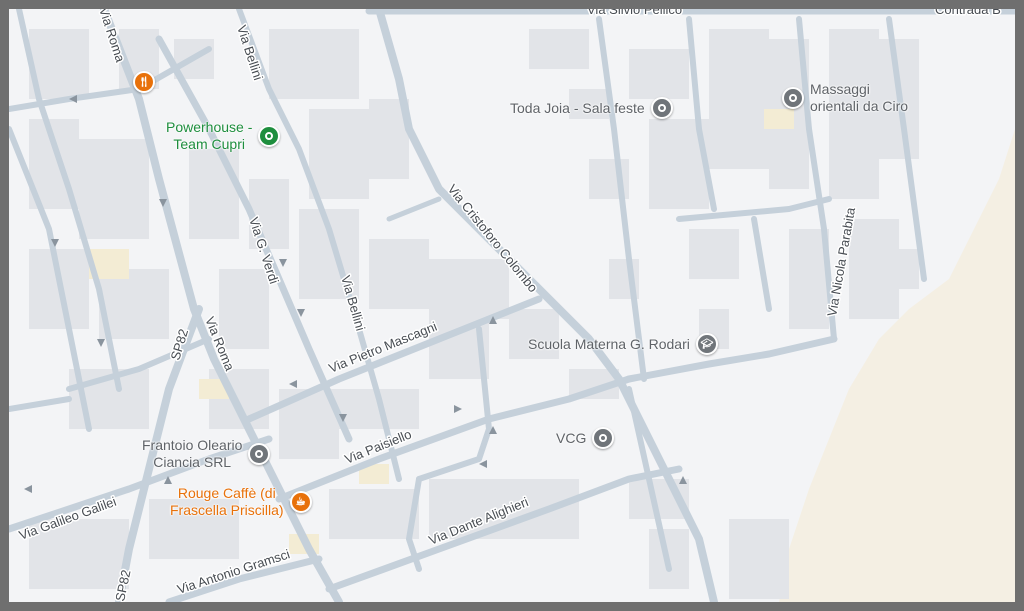 This screenshot has width=1024, height=611. What do you see at coordinates (209, 135) in the screenshot?
I see `poi-label: Powerhouse - Team Cupri` at bounding box center [209, 135].